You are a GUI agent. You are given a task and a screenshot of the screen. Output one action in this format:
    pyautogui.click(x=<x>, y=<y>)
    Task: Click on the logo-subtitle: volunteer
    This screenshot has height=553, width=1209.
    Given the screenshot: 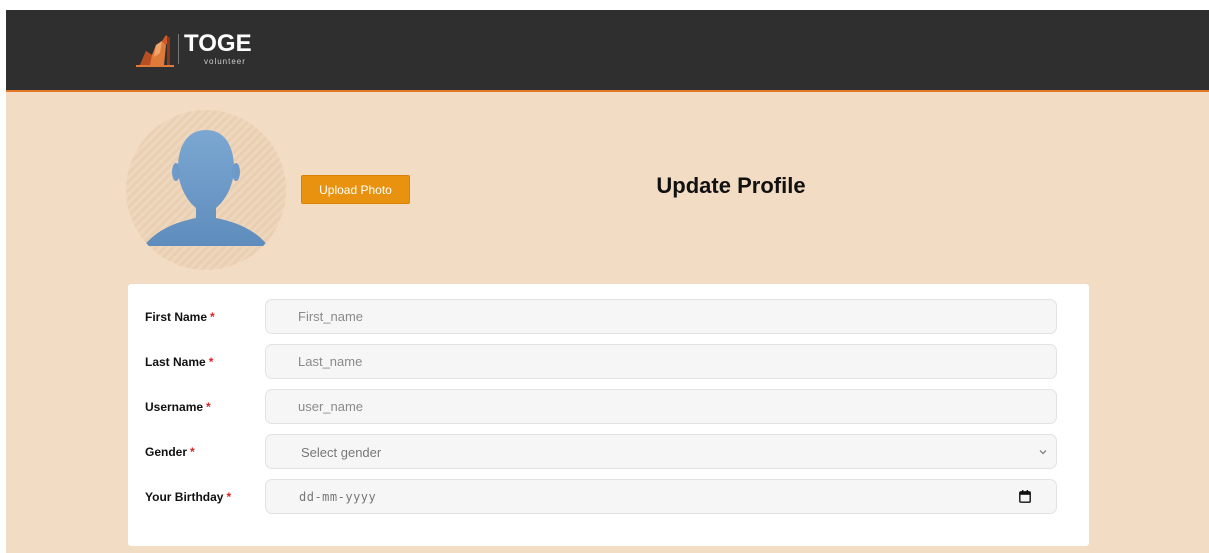 What is the action you would take?
    pyautogui.click(x=225, y=61)
    